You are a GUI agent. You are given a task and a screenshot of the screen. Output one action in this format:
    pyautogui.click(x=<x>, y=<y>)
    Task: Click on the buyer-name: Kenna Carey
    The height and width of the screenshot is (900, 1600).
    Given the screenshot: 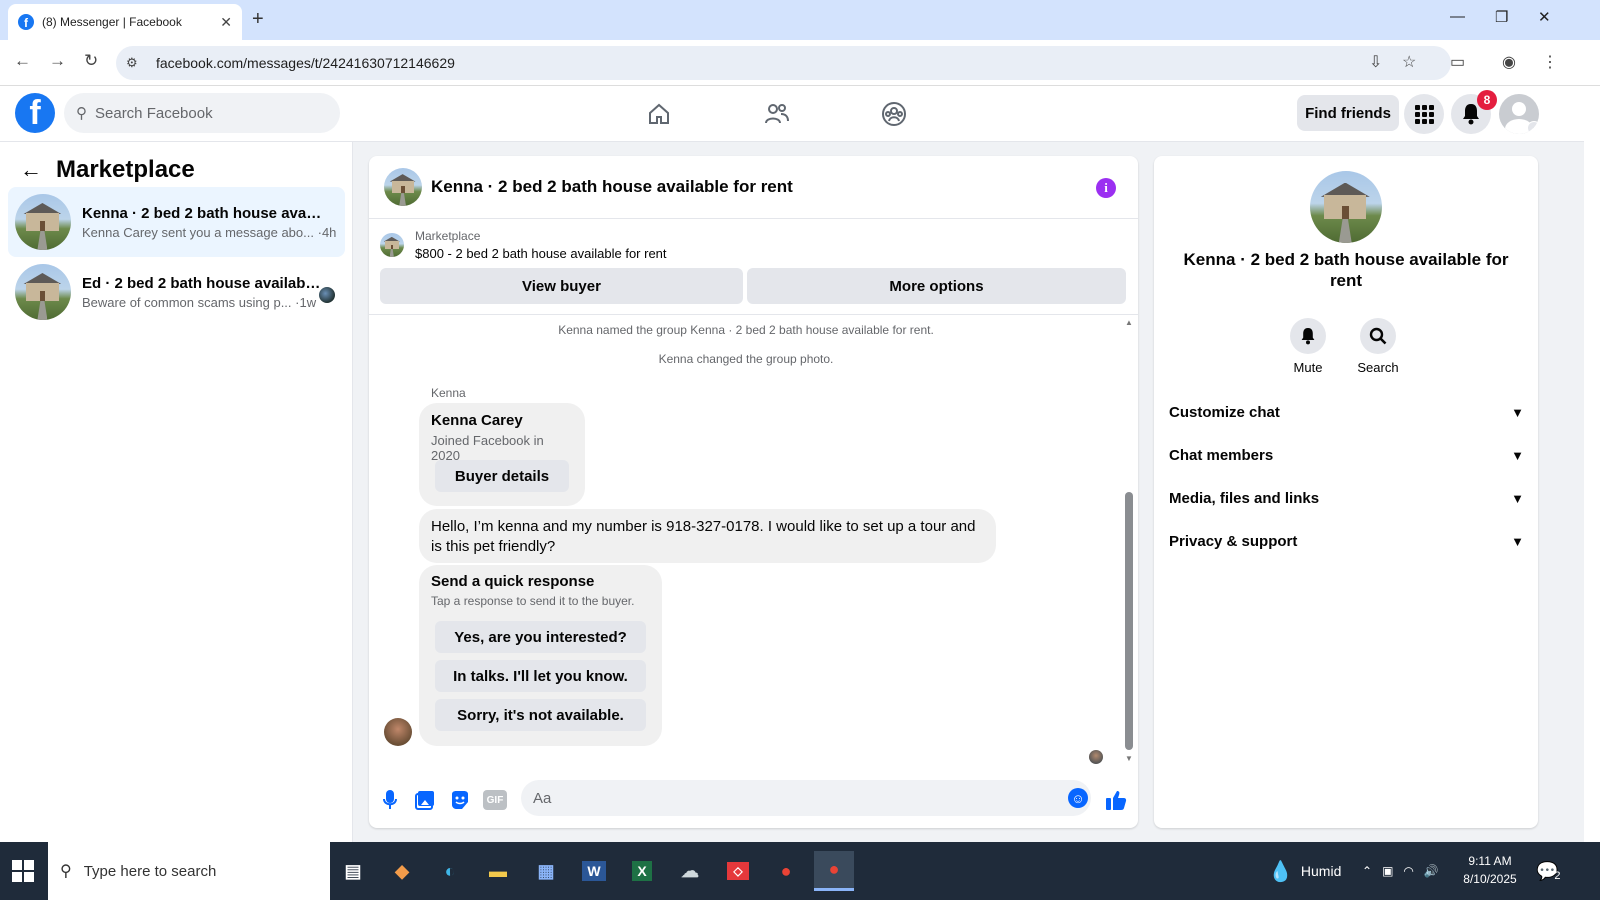 What is the action you would take?
    pyautogui.click(x=477, y=420)
    